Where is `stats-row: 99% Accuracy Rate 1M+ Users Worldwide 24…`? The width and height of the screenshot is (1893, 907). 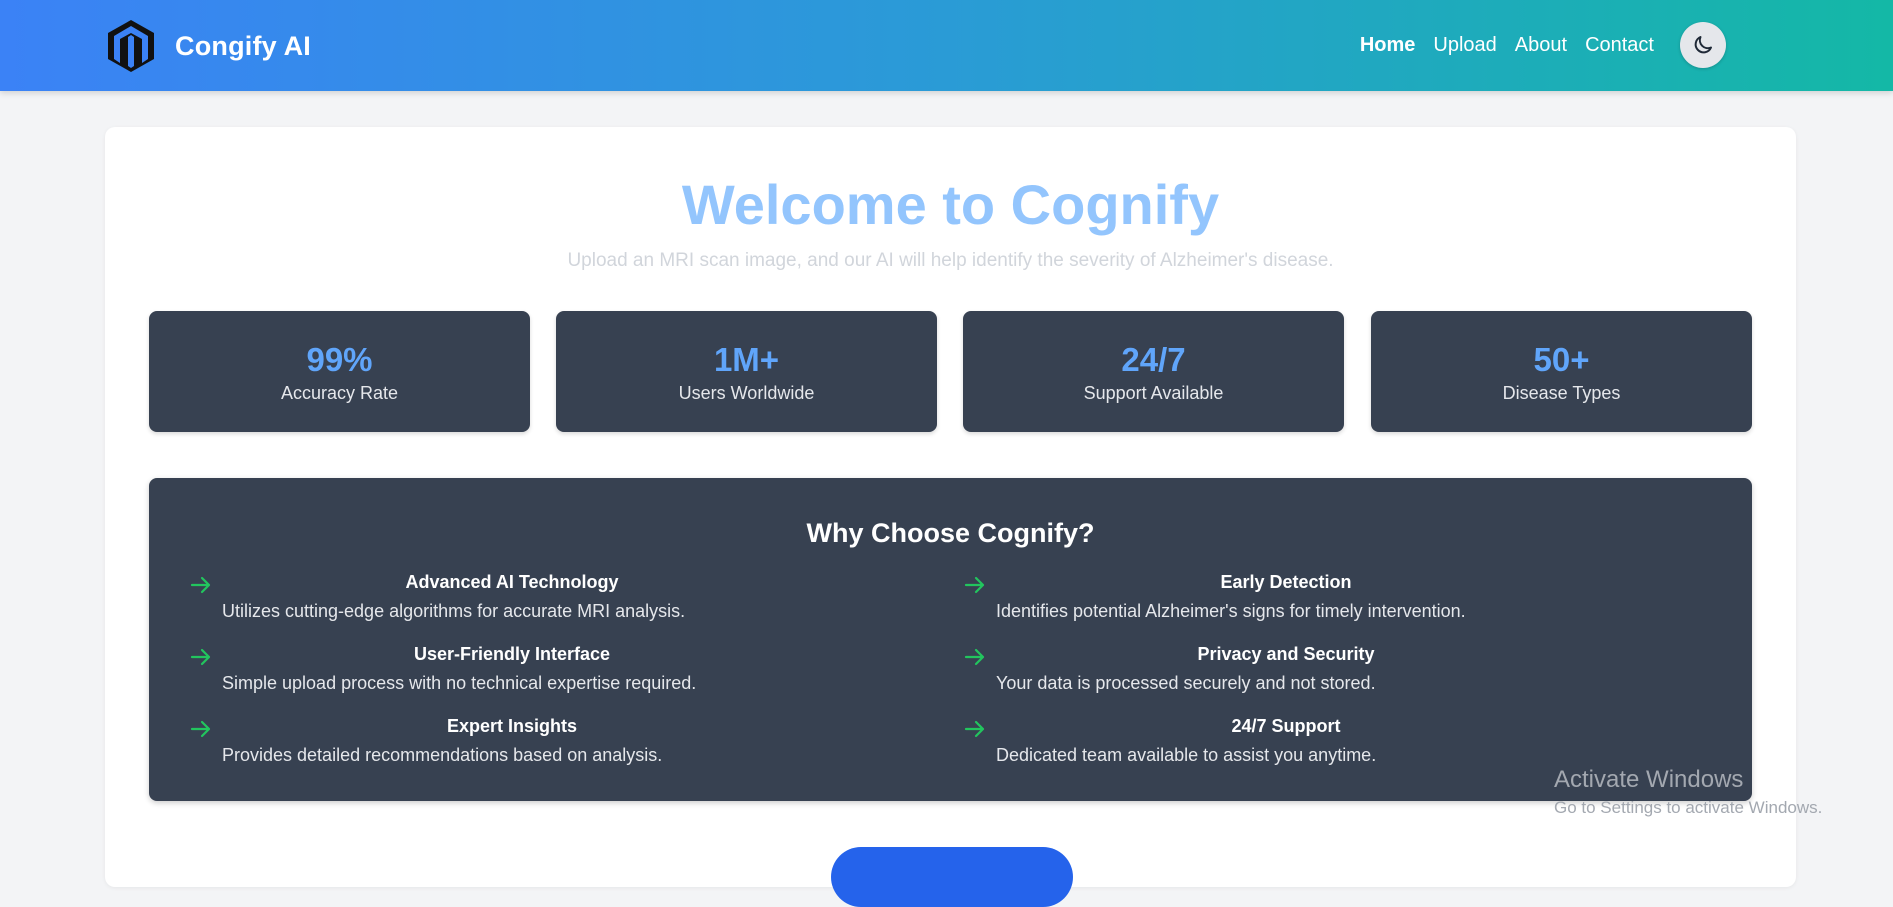
stats-row: 99% Accuracy Rate 1M+ Users Worldwide 24… is located at coordinates (950, 371).